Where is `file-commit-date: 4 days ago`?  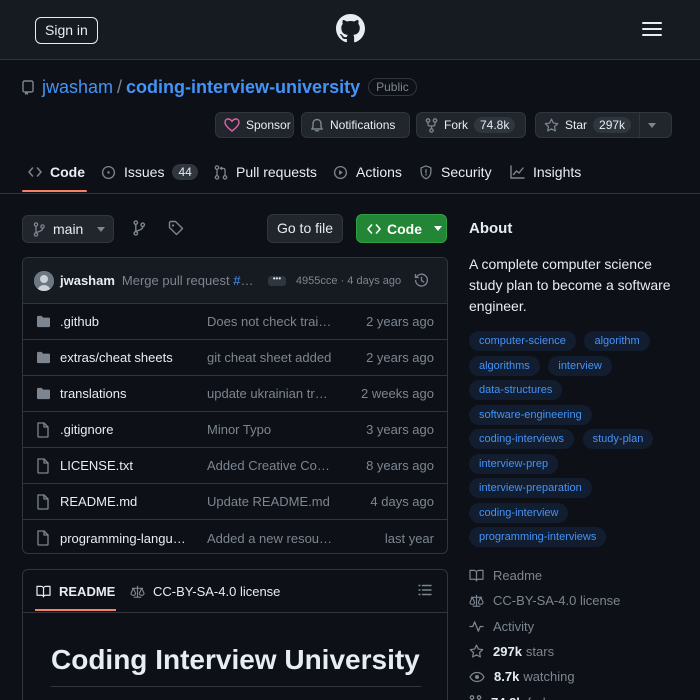
file-commit-date: 4 days ago is located at coordinates (402, 501).